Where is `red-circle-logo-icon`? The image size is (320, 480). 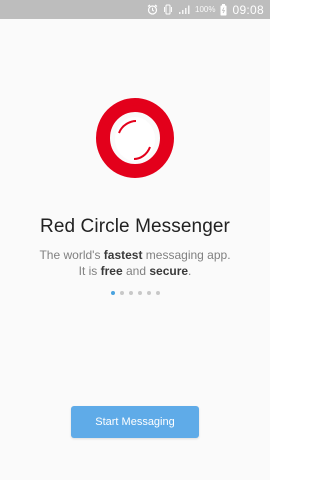
red-circle-logo-icon is located at coordinates (135, 138).